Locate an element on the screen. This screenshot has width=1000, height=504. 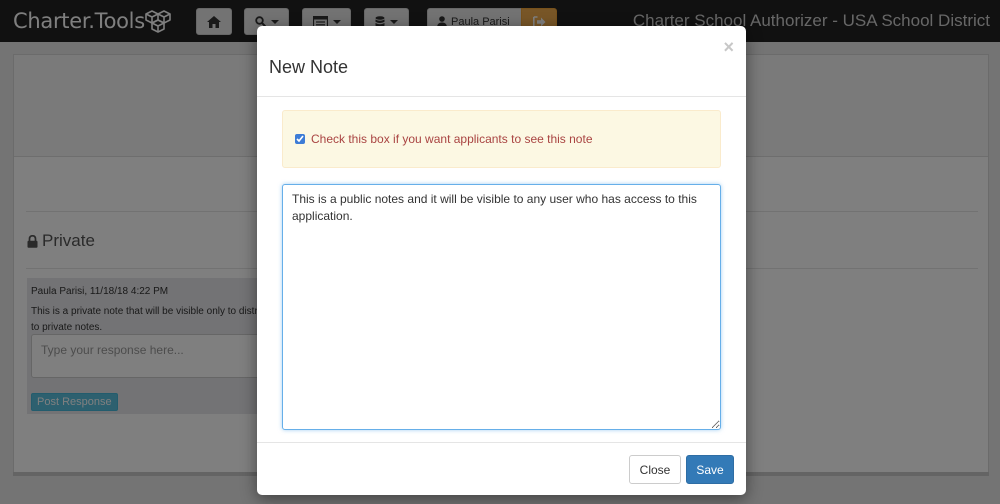
close-icon: × is located at coordinates (728, 47).